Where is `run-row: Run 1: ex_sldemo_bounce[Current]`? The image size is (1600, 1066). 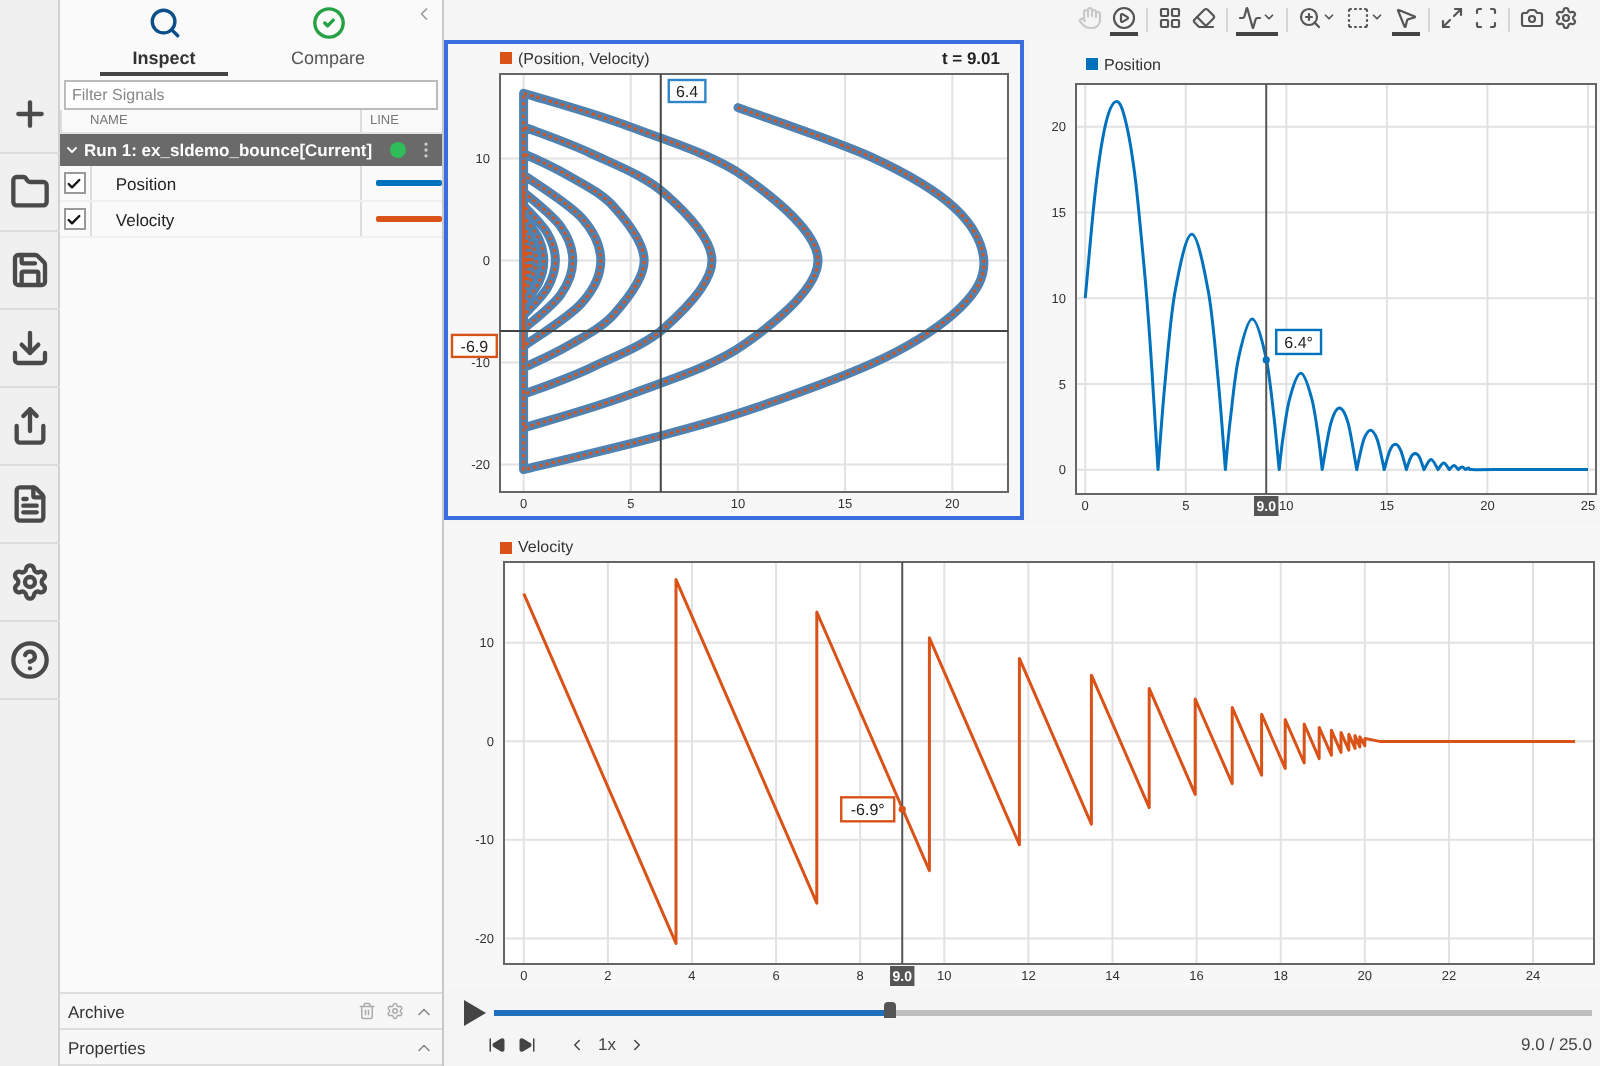
run-row: Run 1: ex_sldemo_bounce[Current] is located at coordinates (251, 150).